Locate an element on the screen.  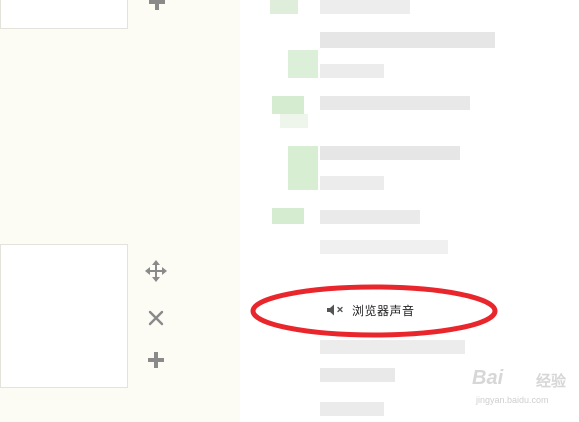
close-icon is located at coordinates (156, 318).